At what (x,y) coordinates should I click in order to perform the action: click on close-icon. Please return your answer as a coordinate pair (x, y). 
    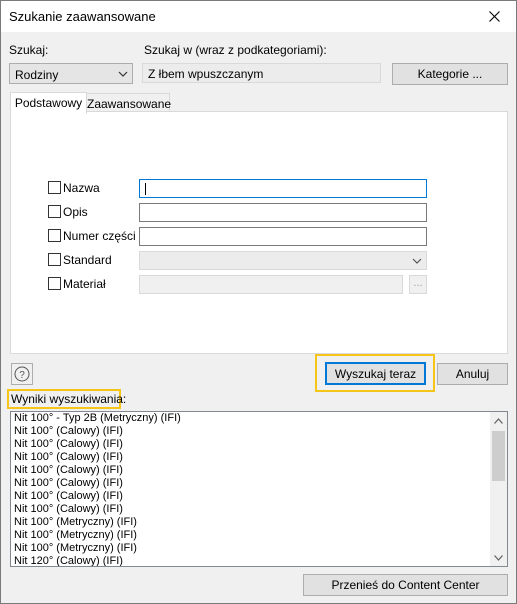
    Looking at the image, I should click on (494, 16).